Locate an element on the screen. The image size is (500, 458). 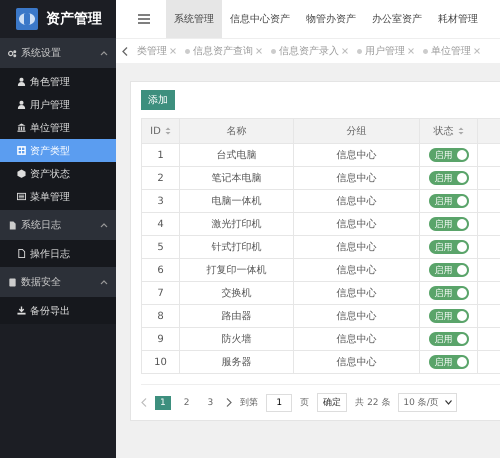
total-count: 共 22 条 is located at coordinates (372, 402).